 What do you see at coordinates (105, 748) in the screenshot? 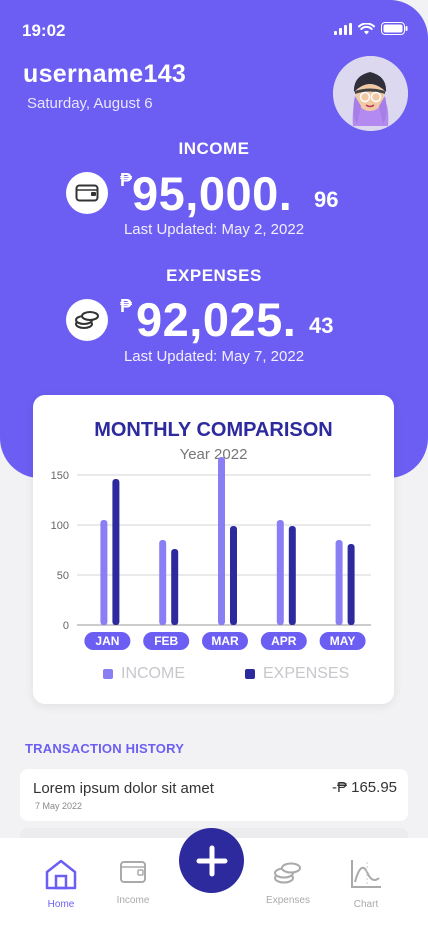
I see `transaction-history-header: TRANSACTION HISTORY` at bounding box center [105, 748].